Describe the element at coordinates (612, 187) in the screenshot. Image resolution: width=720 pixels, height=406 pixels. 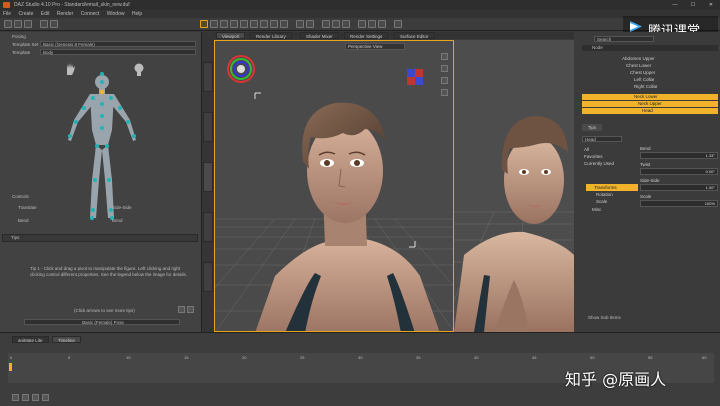
I see `prop-category-selected: Transforms` at that location.